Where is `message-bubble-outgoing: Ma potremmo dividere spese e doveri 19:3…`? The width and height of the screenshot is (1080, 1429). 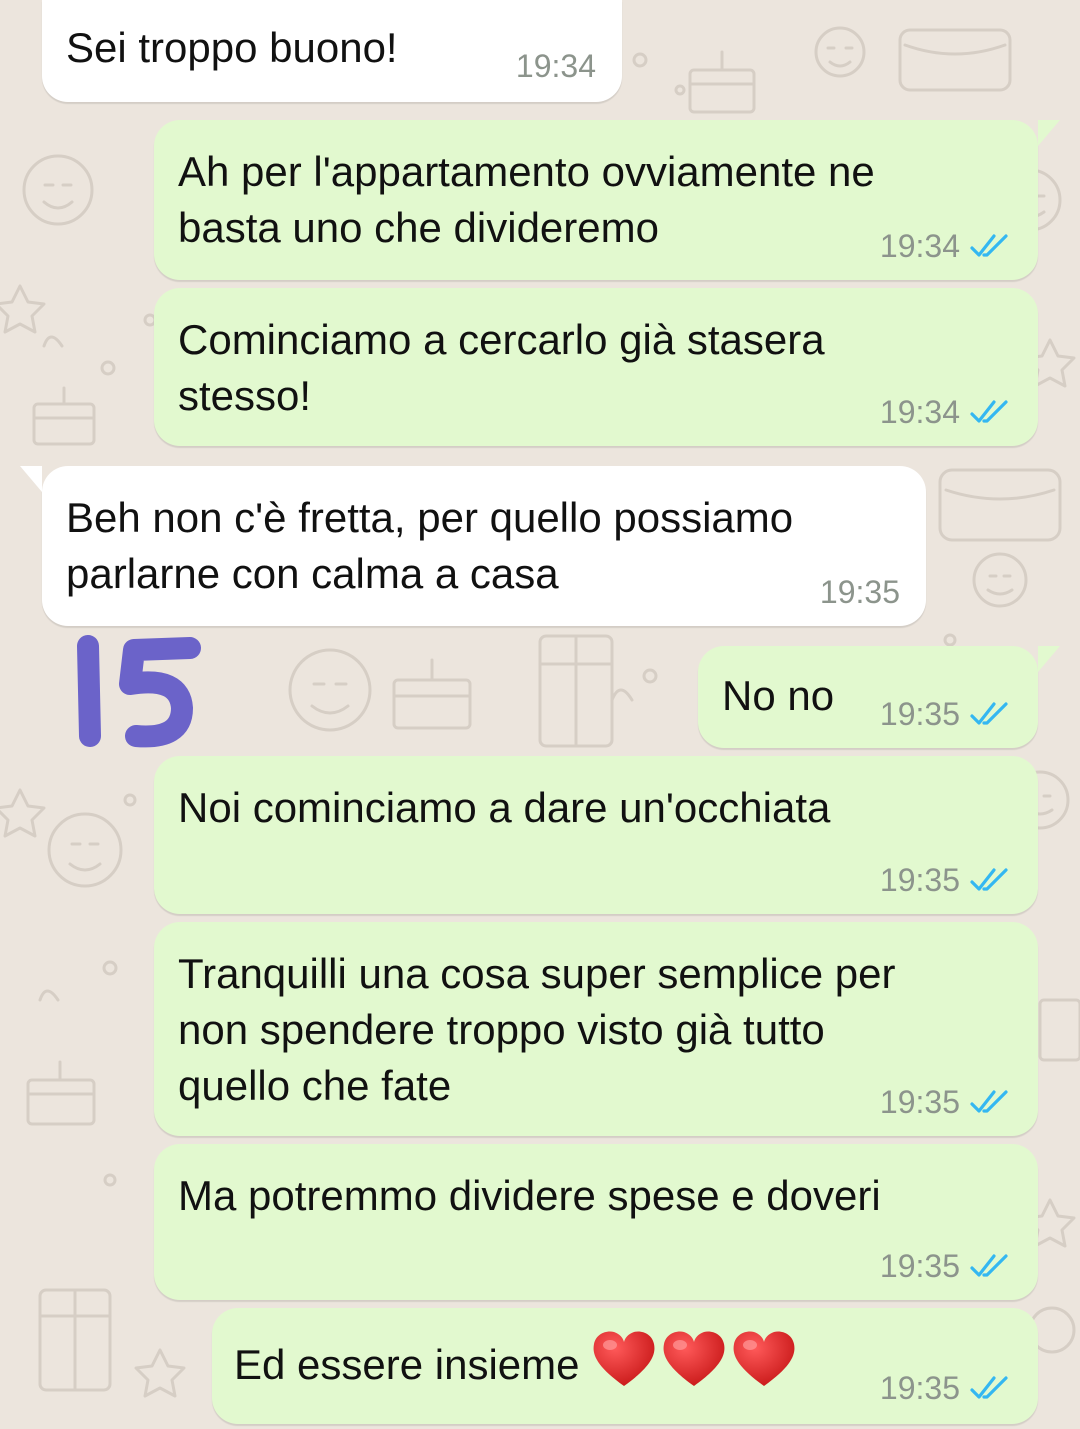
message-bubble-outgoing: Ma potremmo dividere spese e doveri 19:3… is located at coordinates (596, 1222).